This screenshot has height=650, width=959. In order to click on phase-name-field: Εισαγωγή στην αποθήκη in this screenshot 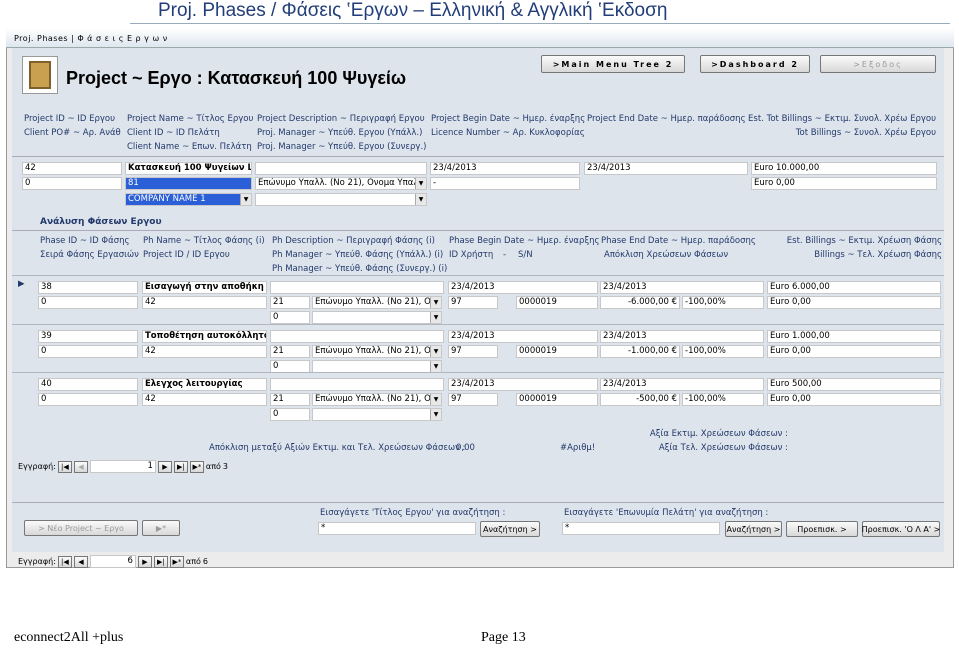, I will do `click(204, 287)`.